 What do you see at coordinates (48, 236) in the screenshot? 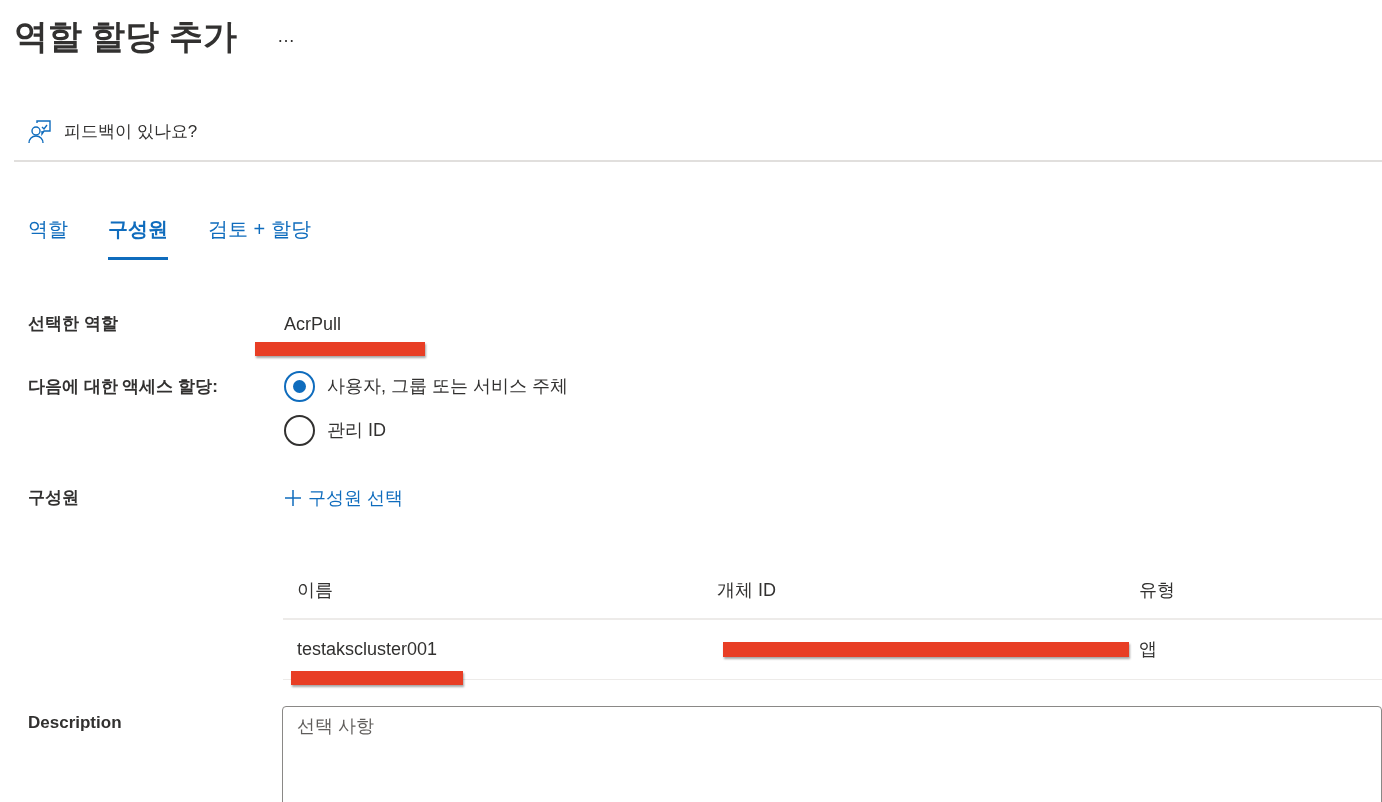
I see `tab: 역할` at bounding box center [48, 236].